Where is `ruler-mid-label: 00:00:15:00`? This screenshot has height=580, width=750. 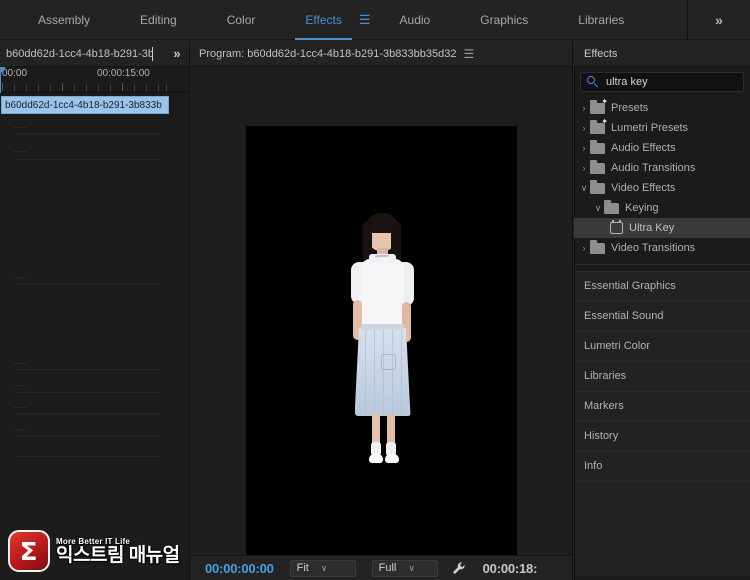 ruler-mid-label: 00:00:15:00 is located at coordinates (123, 73).